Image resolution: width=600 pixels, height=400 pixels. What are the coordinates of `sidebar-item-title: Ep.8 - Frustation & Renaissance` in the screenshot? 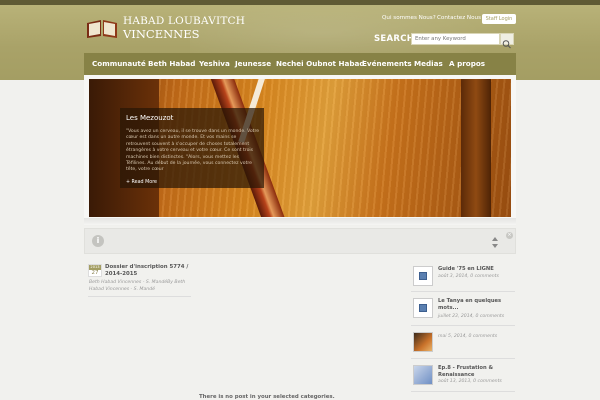 It's located at (476, 372).